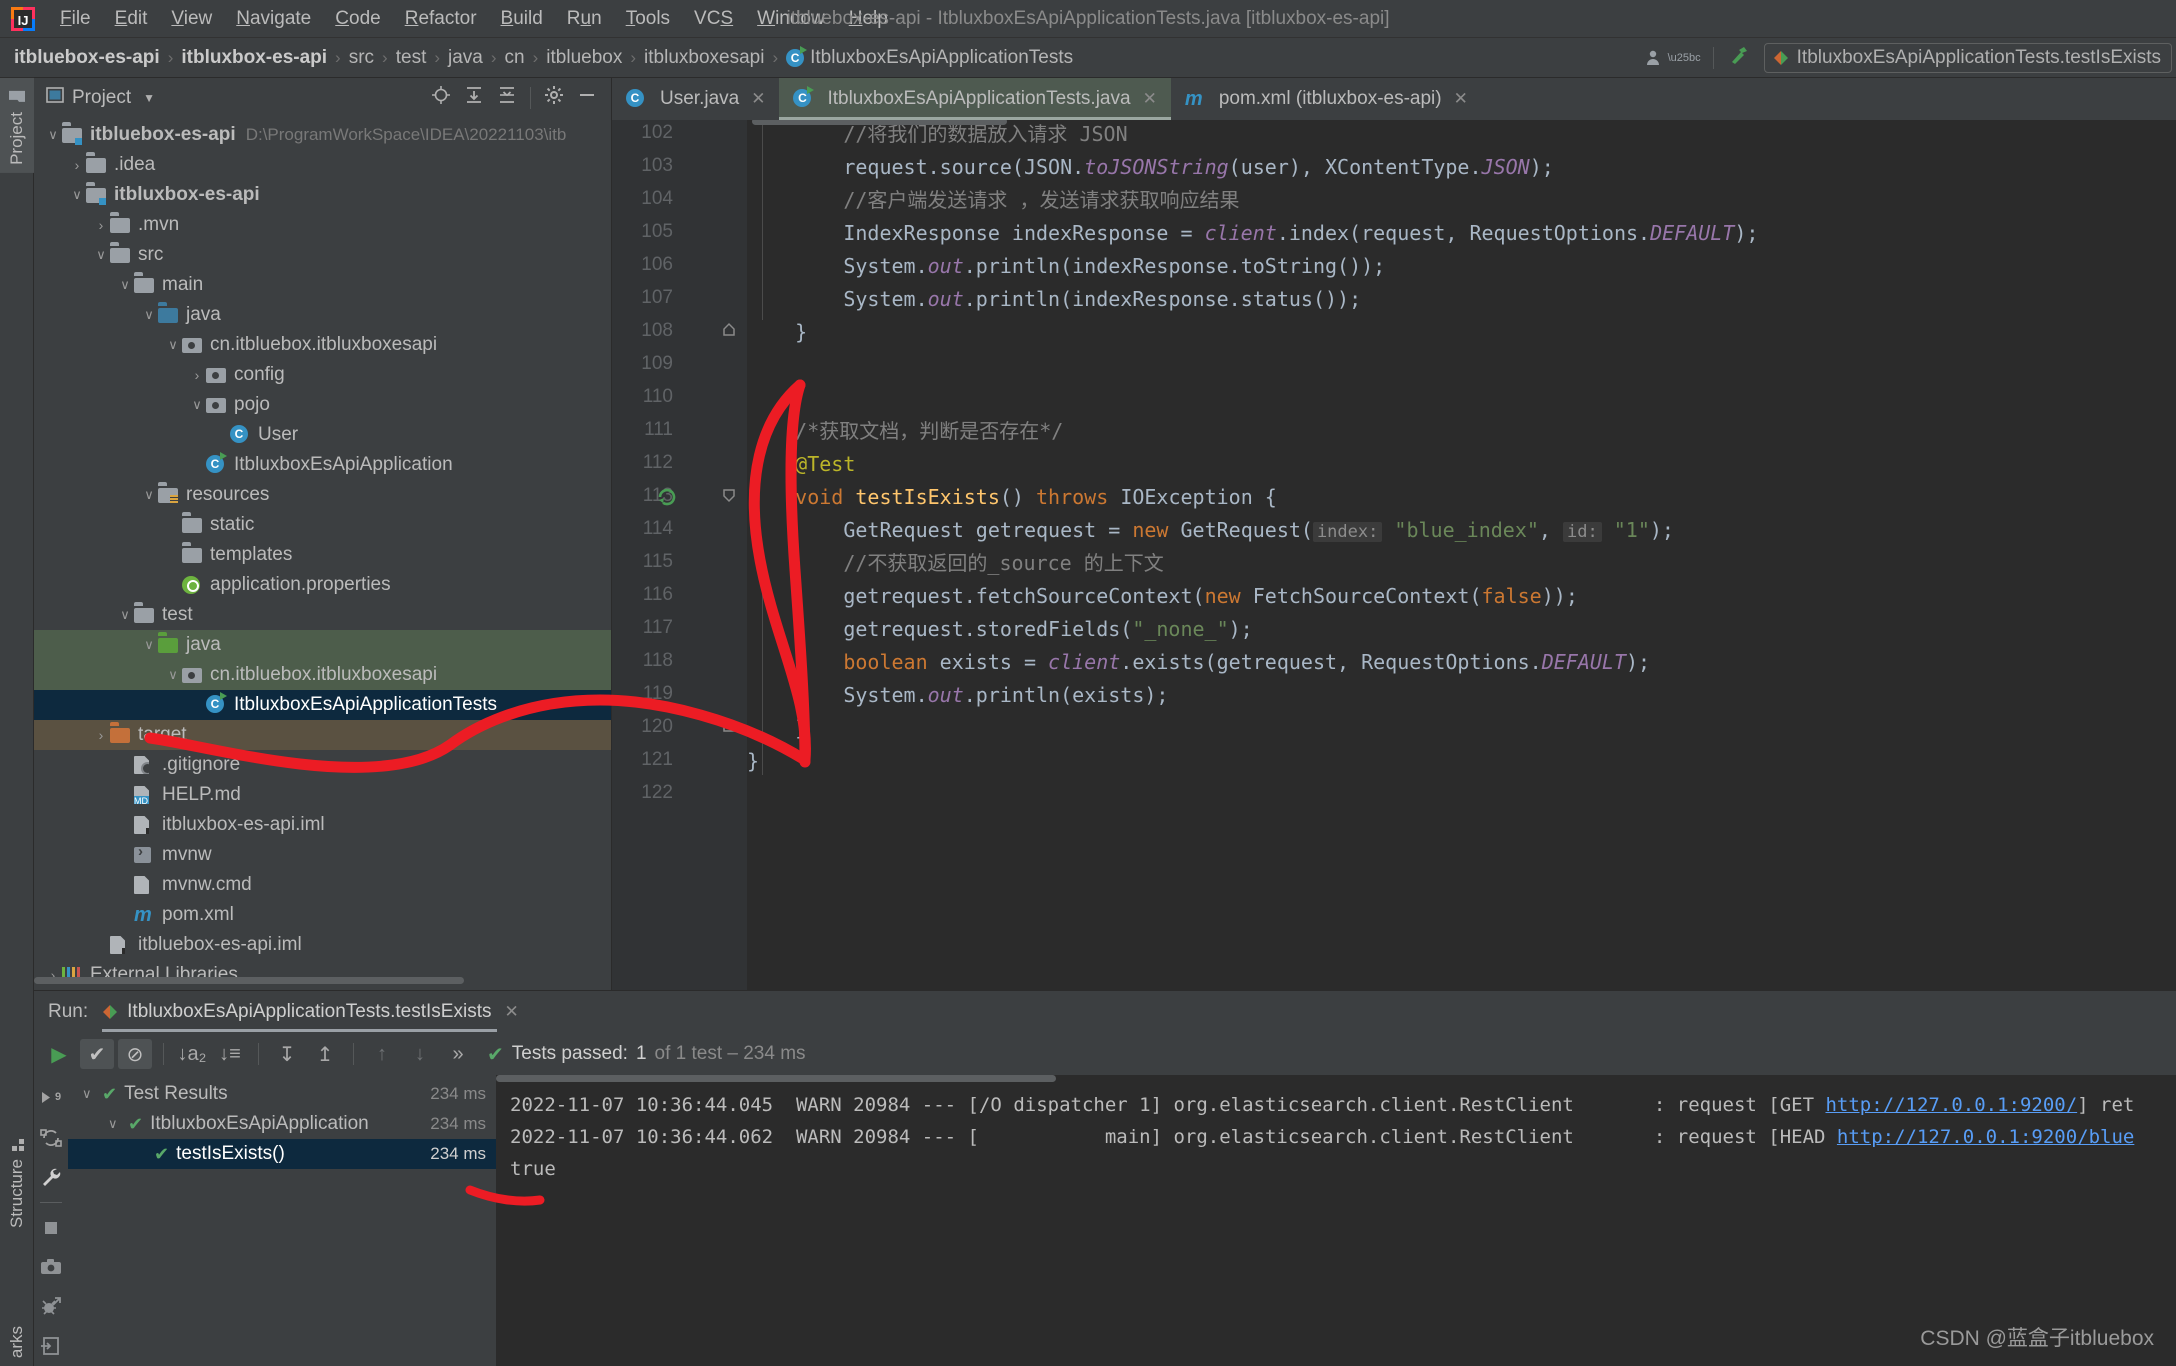 Image resolution: width=2176 pixels, height=1366 pixels. Describe the element at coordinates (51, 1346) in the screenshot. I see `export-icon` at that location.